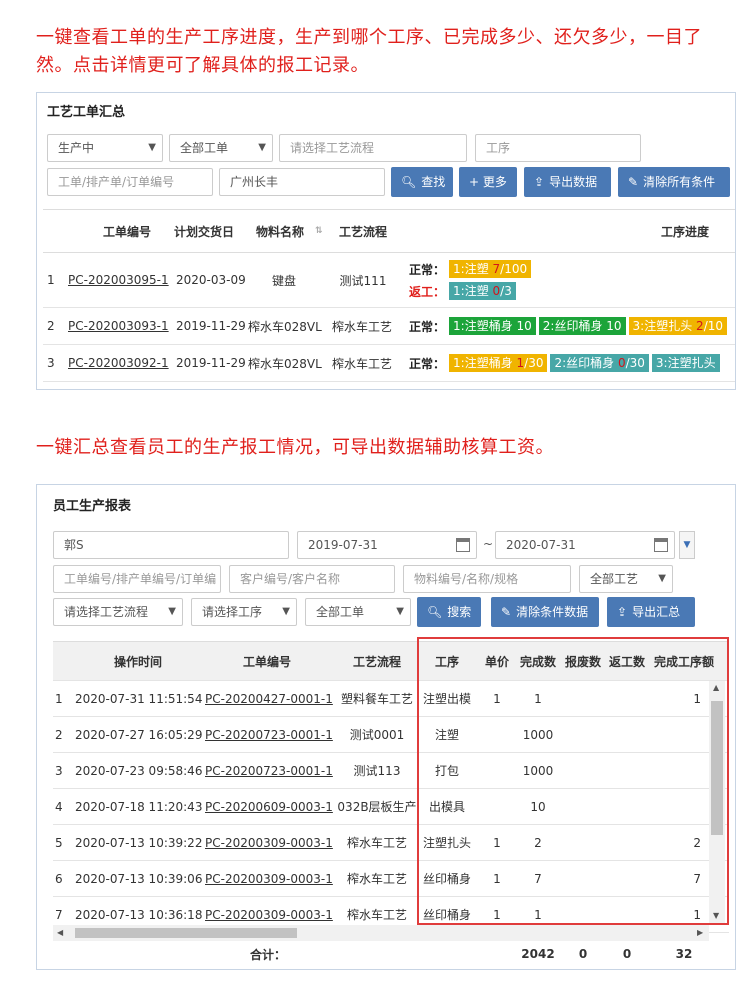 This screenshot has height=992, width=750. Describe the element at coordinates (283, 280) in the screenshot. I see `material-name: 键盘` at that location.